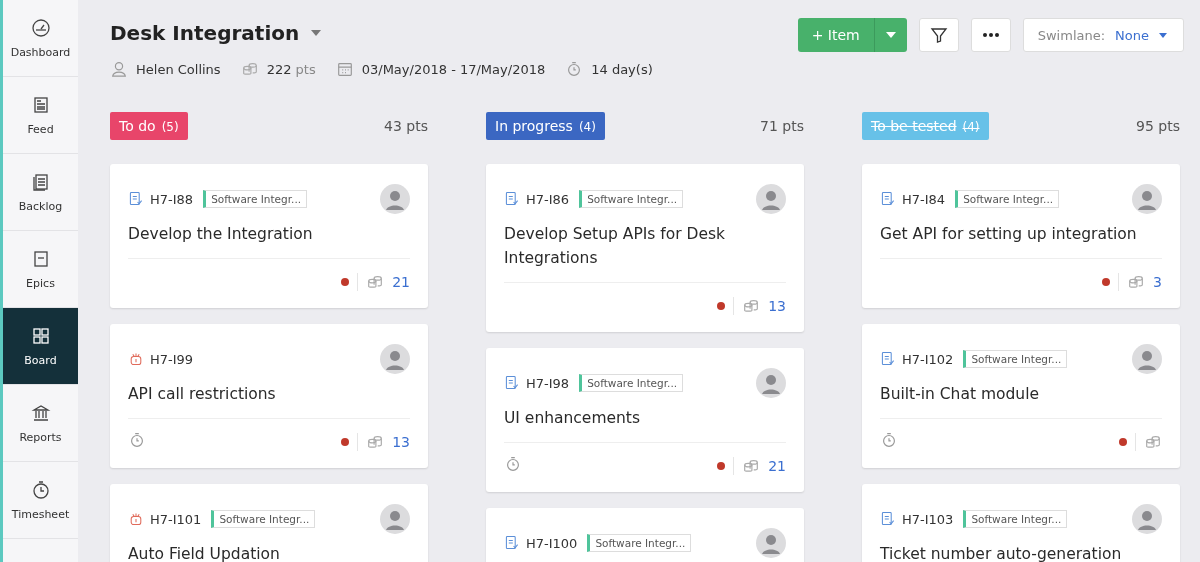  I want to click on task-id: H7-I84, so click(924, 199).